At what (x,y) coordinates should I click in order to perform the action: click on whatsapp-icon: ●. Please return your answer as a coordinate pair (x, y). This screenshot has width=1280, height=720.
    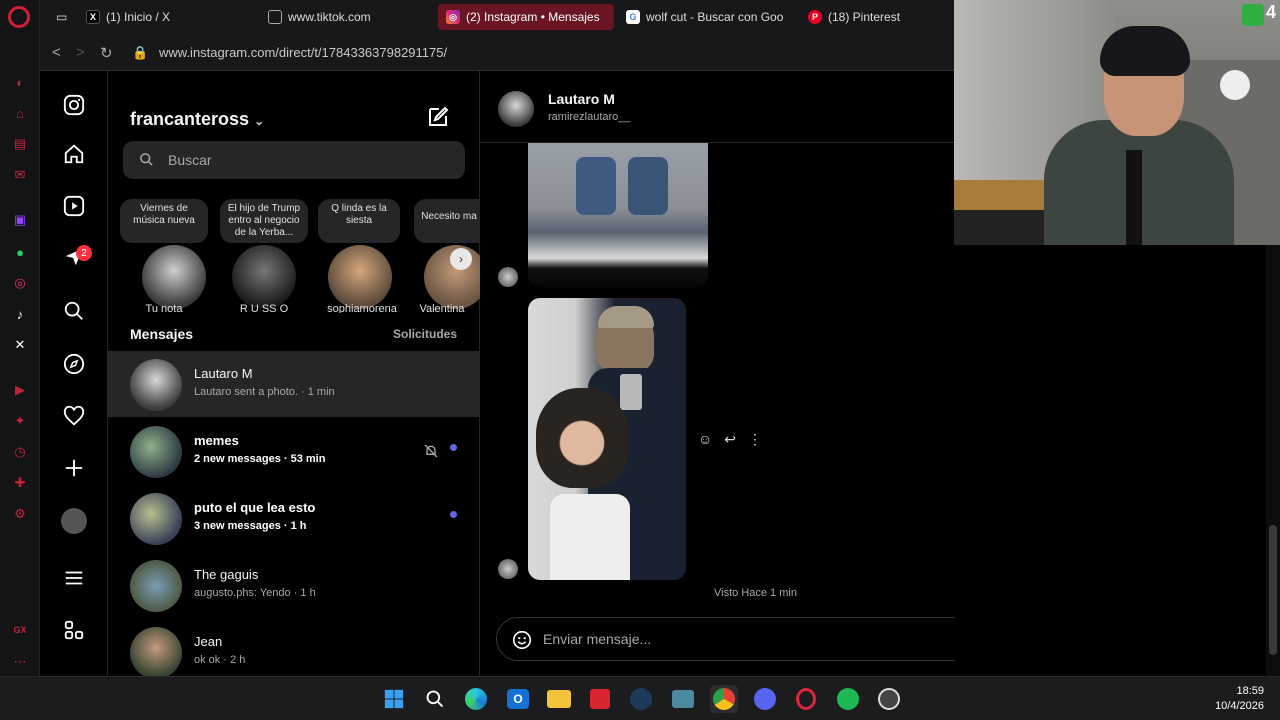
    Looking at the image, I should click on (20, 252).